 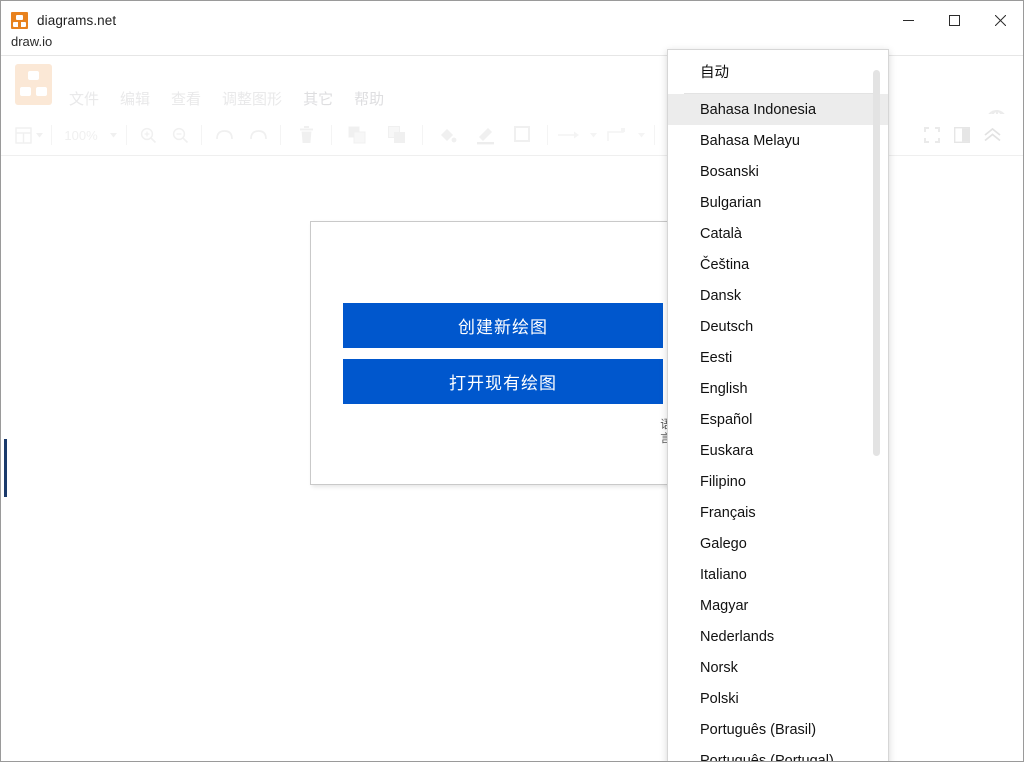 I want to click on chevron-up-double-icon, so click(x=992, y=135).